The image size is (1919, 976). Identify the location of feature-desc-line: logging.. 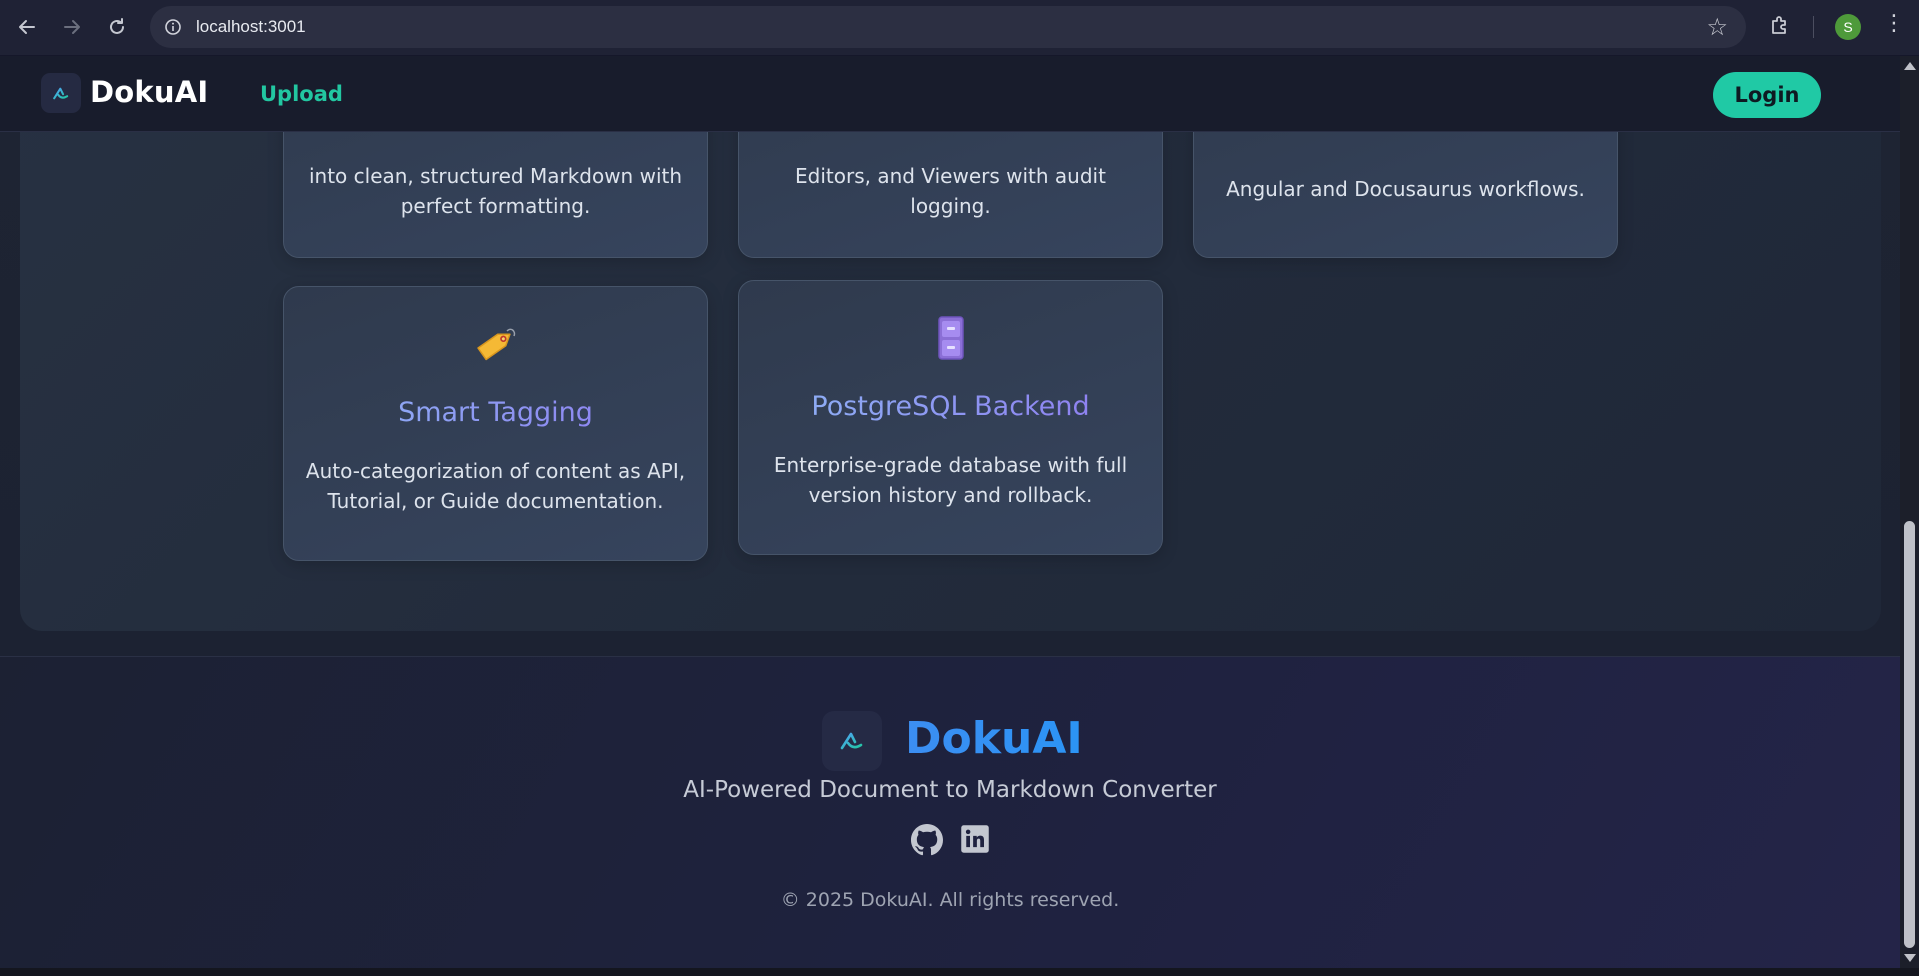
(950, 206).